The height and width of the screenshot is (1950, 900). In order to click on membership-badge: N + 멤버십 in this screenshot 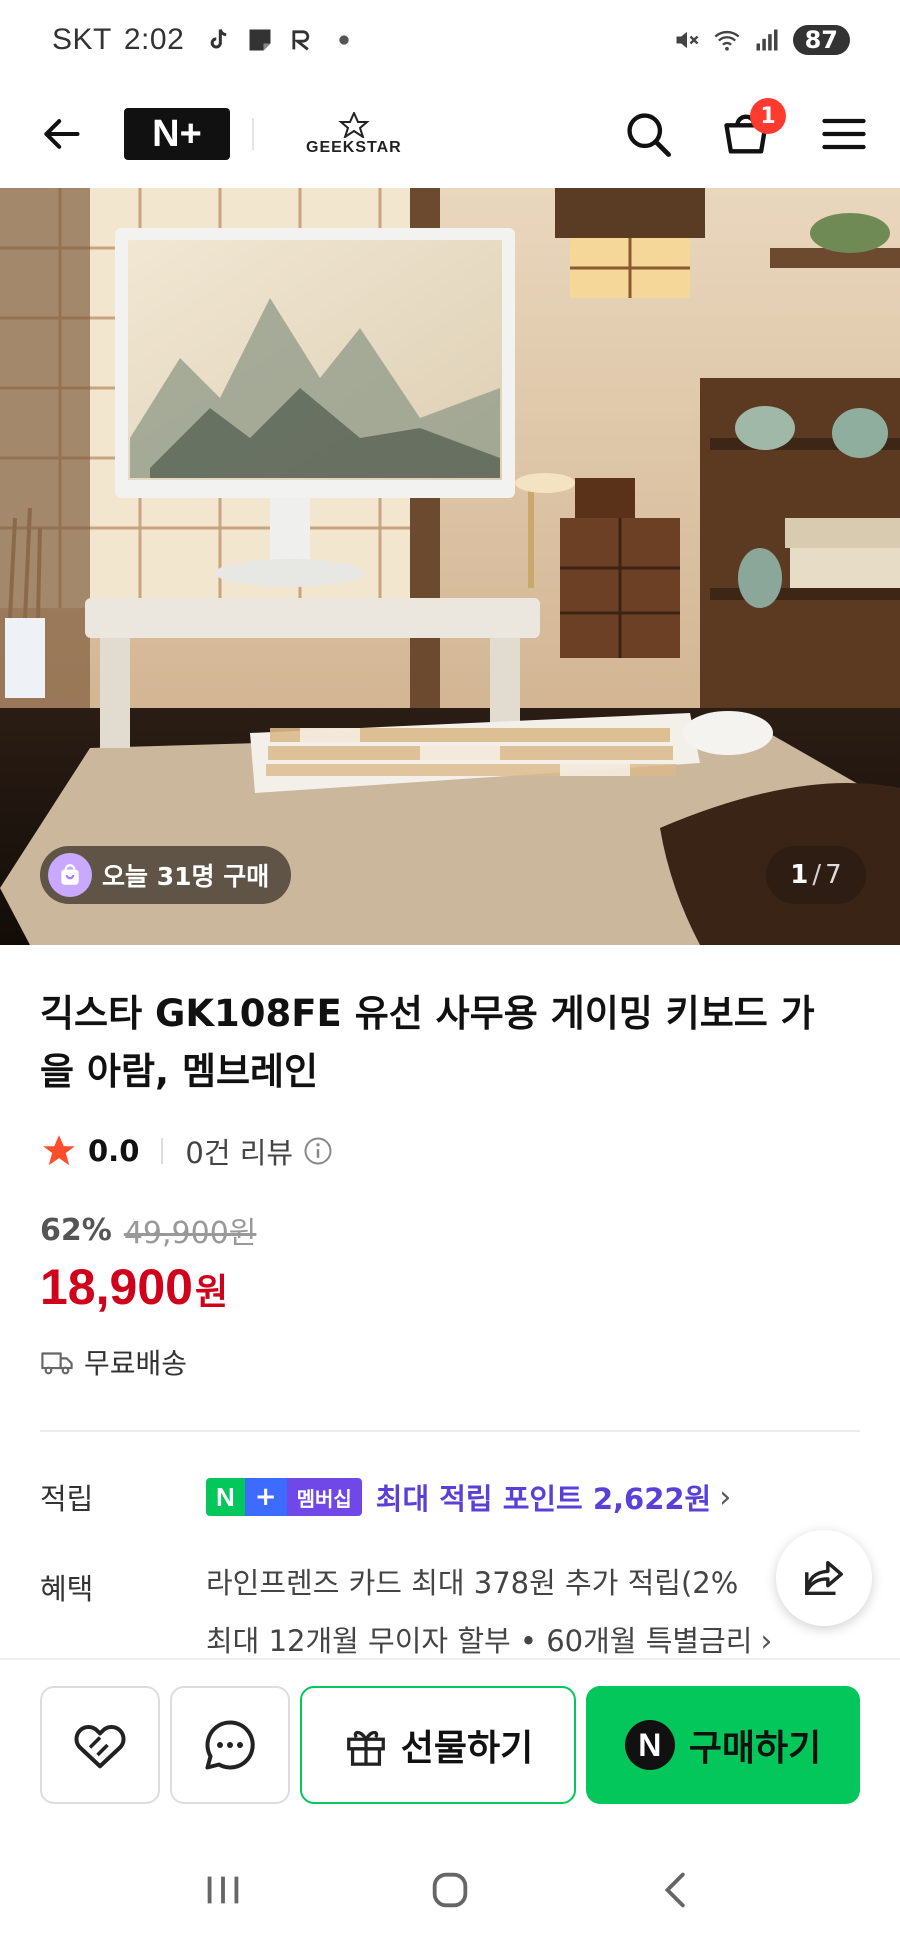, I will do `click(284, 1497)`.